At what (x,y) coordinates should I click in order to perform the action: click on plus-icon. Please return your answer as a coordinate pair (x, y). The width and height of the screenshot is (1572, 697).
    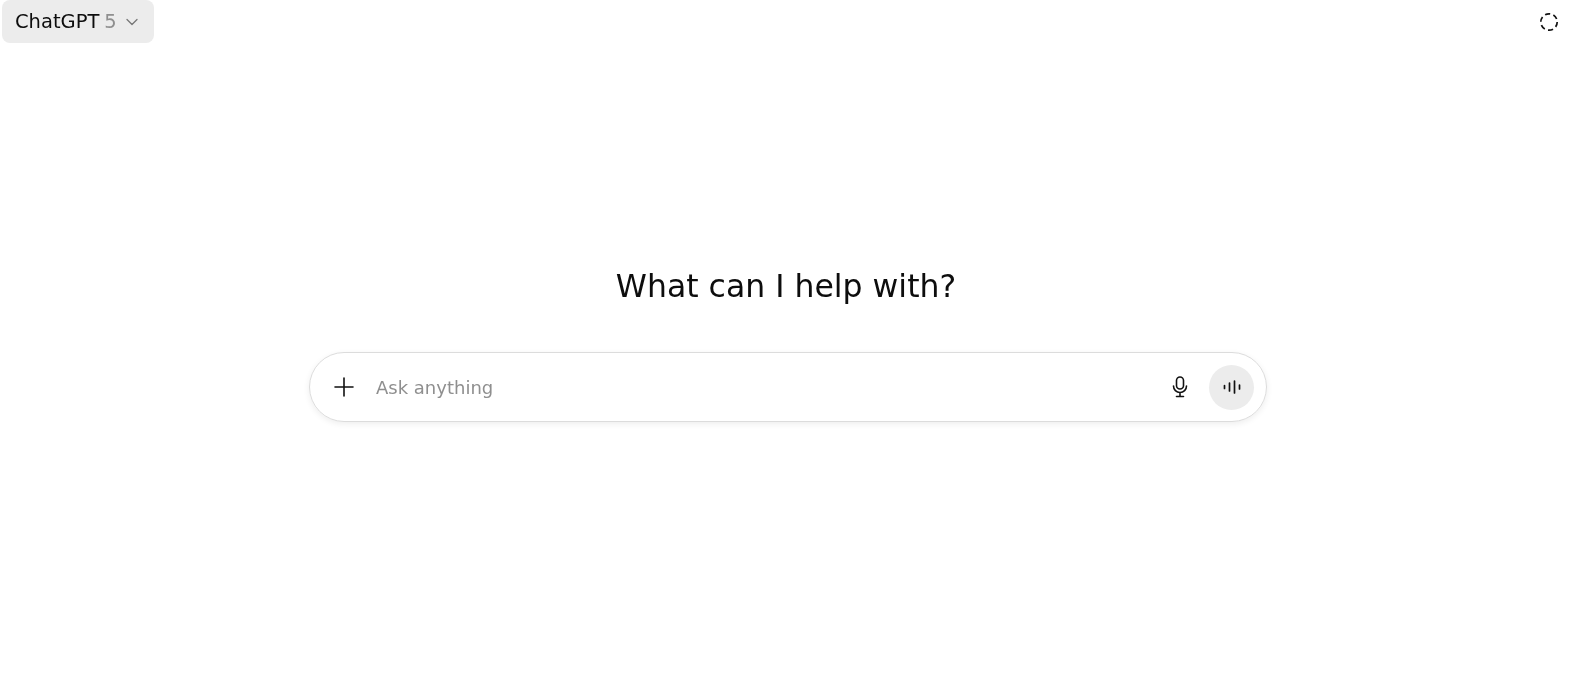
    Looking at the image, I should click on (344, 387).